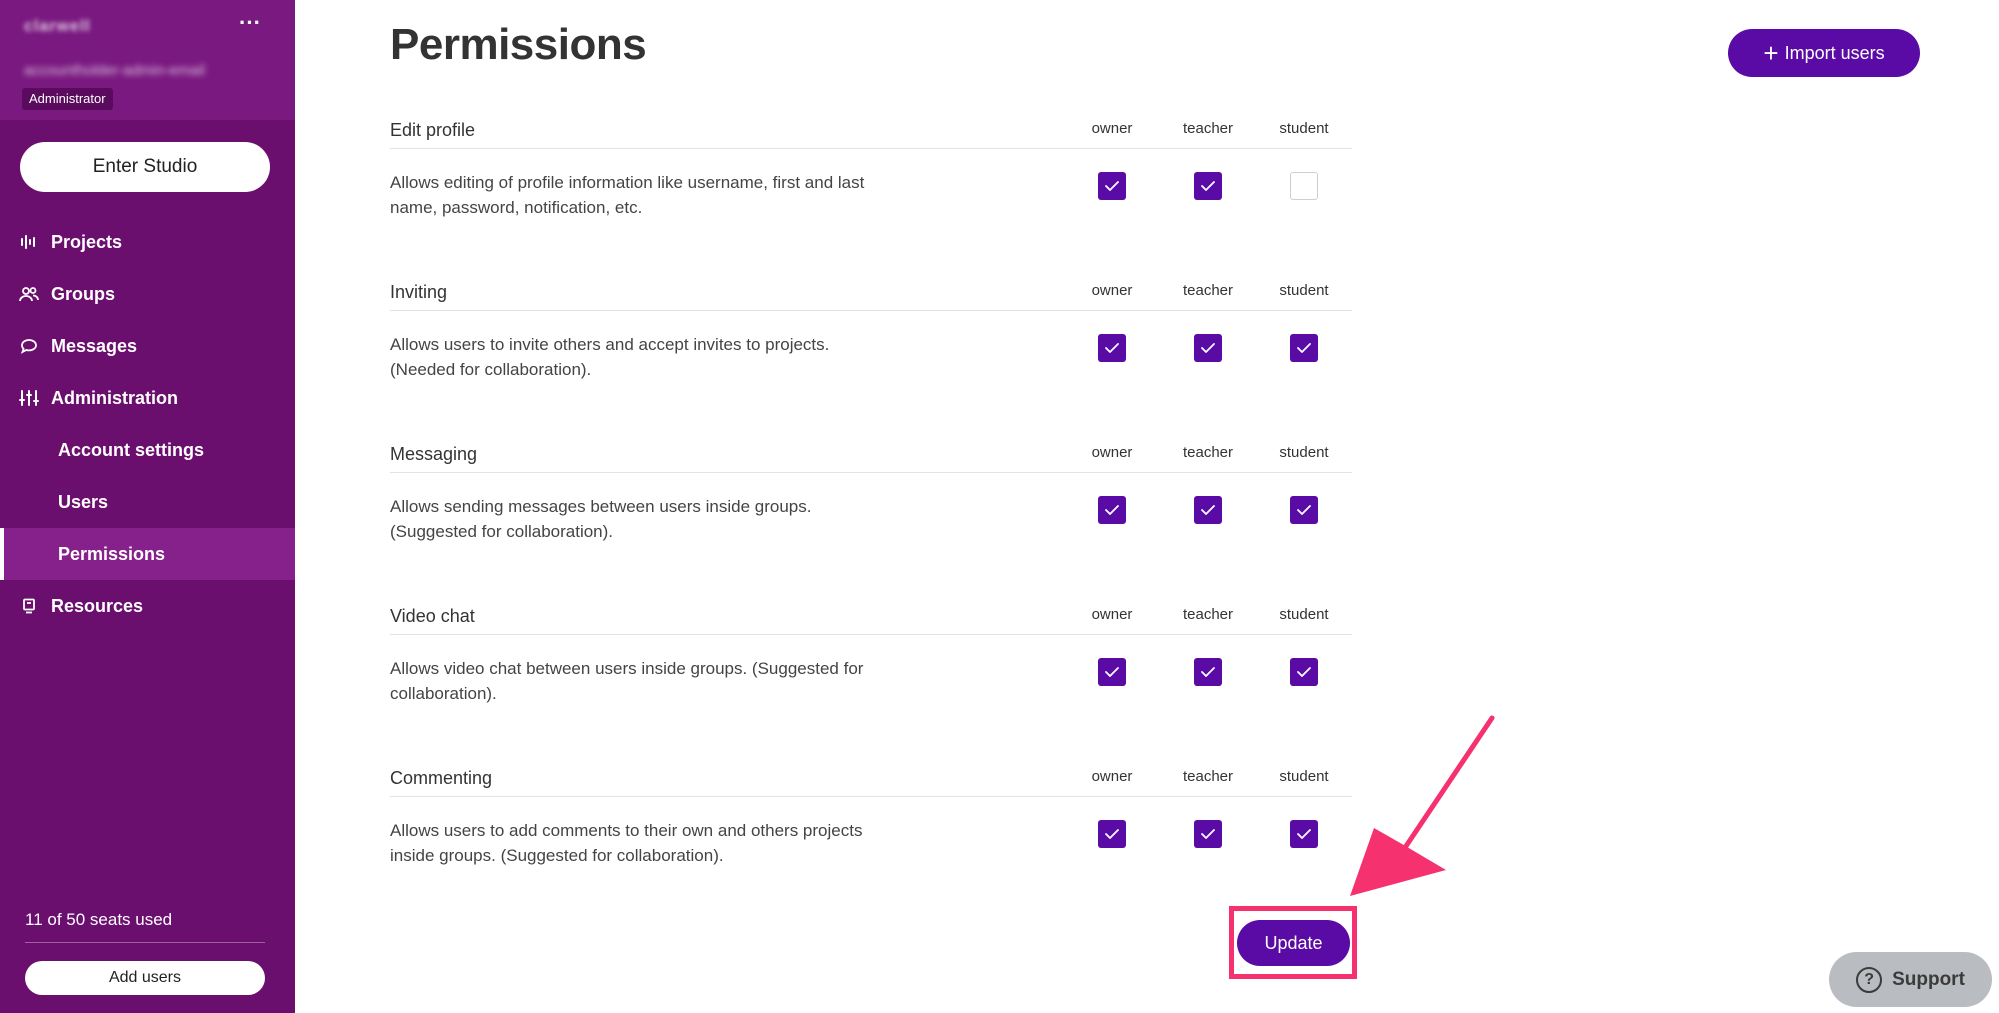  What do you see at coordinates (29, 398) in the screenshot?
I see `sliders-icon` at bounding box center [29, 398].